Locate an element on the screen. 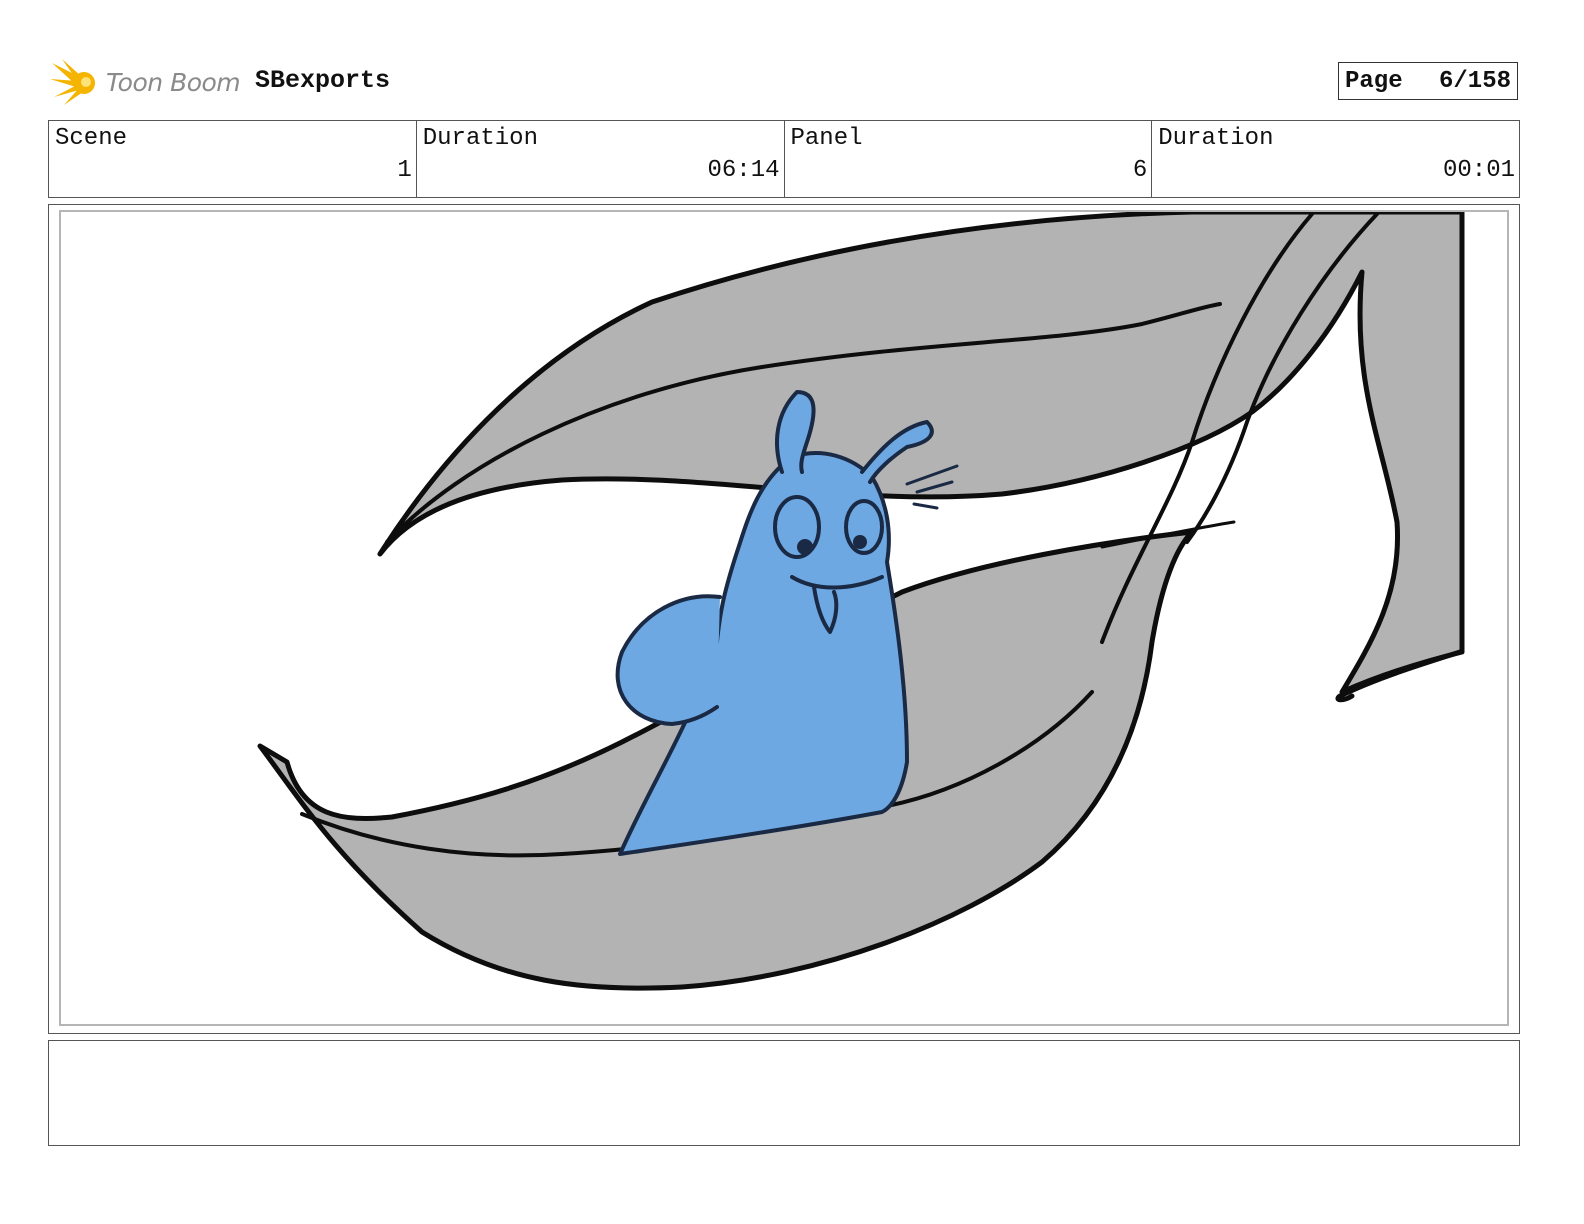 This screenshot has width=1584, height=1224. project-name: SBexports is located at coordinates (323, 80).